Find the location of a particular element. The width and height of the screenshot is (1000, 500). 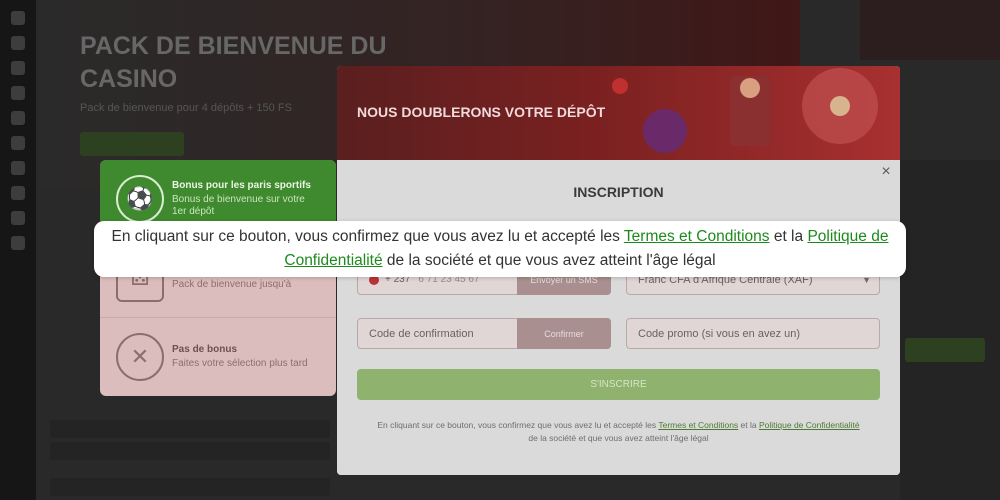

bonus-option-desc: Pack de bienvenue jusqu'à is located at coordinates (232, 284).